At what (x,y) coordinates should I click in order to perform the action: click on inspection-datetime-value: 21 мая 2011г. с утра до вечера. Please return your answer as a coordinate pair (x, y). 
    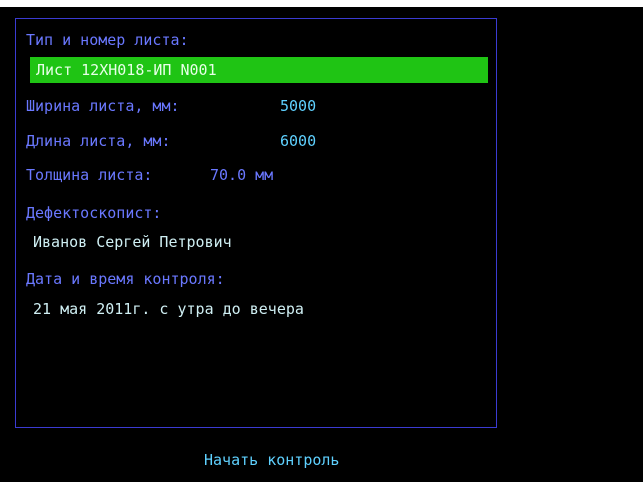
    Looking at the image, I should click on (168, 309).